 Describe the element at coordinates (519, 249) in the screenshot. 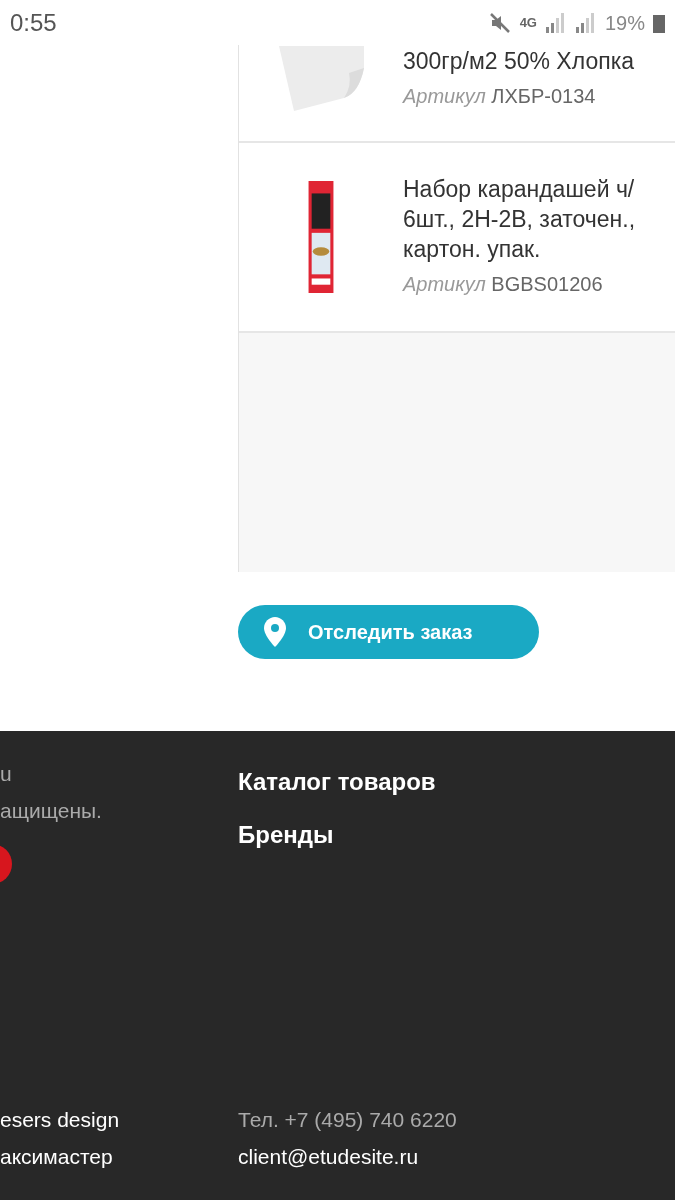

I see `product-title: картон. упак.` at that location.